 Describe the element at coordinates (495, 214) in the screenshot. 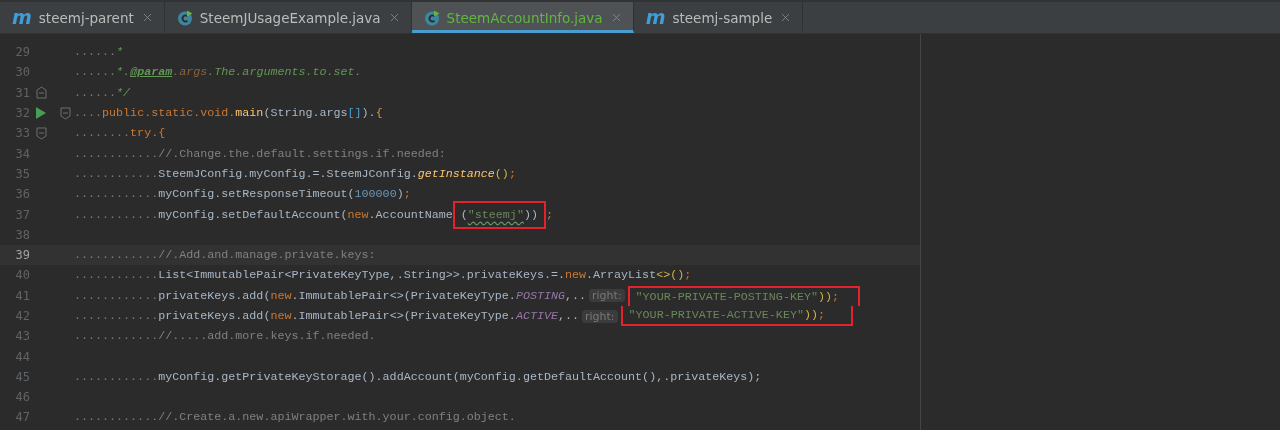

I see `code-token: "steemj"` at that location.